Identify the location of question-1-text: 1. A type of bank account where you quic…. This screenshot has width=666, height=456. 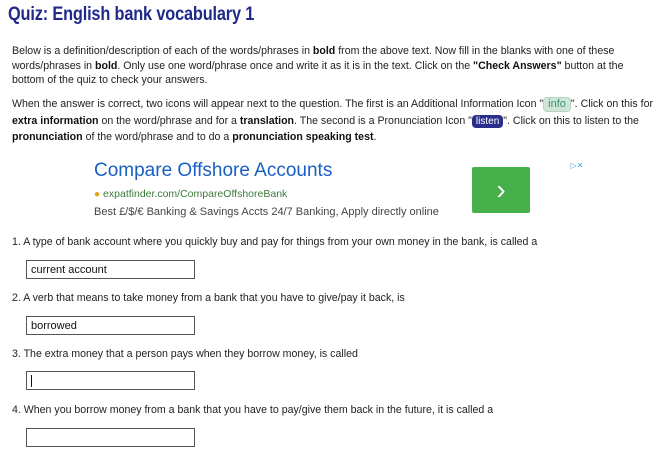
(275, 242).